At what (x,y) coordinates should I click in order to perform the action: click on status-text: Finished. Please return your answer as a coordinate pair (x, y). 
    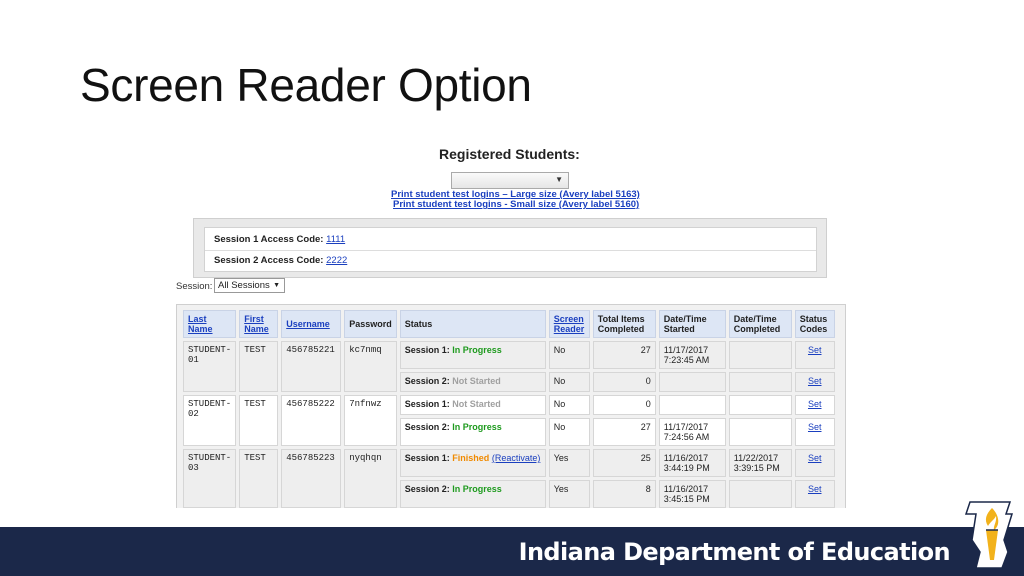
    Looking at the image, I should click on (471, 458).